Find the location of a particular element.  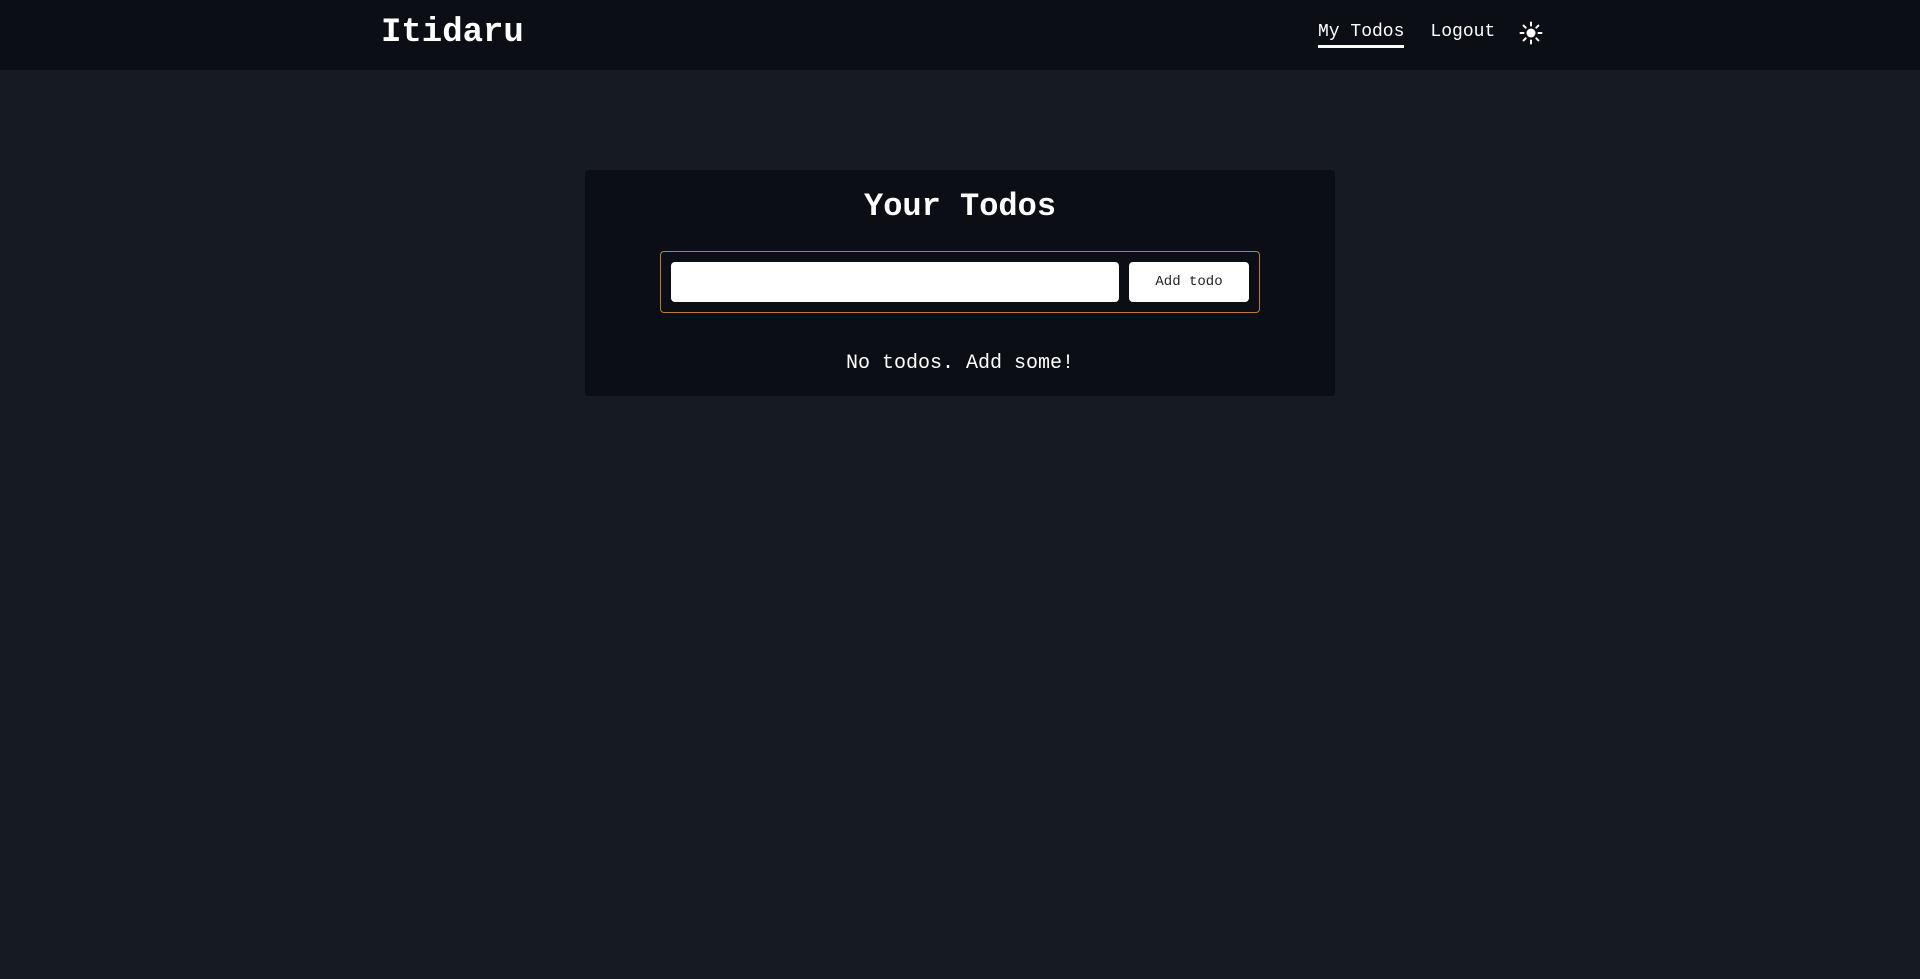

theme-toggle-button is located at coordinates (1531, 33).